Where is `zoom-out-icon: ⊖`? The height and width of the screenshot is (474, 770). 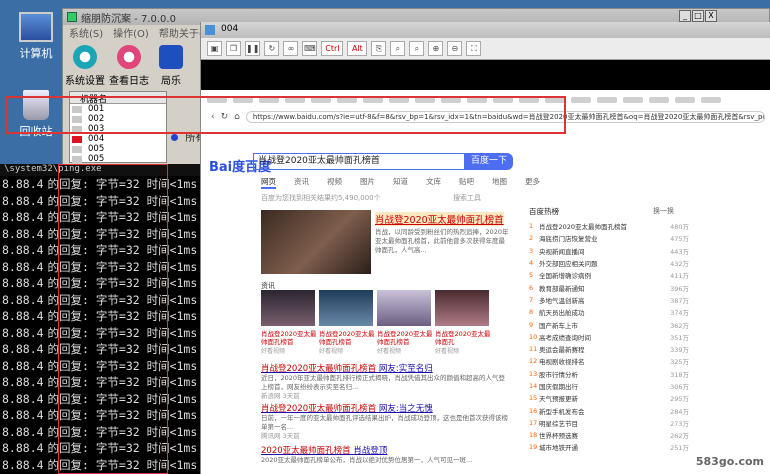 zoom-out-icon: ⊖ is located at coordinates (455, 48).